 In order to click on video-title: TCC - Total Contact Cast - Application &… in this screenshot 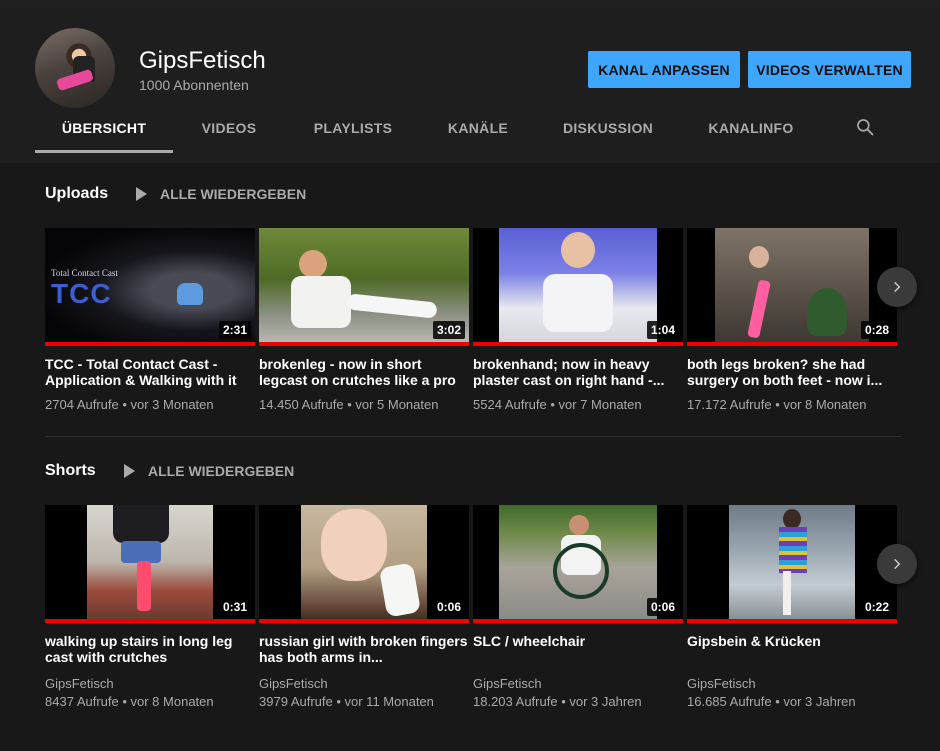, I will do `click(150, 372)`.